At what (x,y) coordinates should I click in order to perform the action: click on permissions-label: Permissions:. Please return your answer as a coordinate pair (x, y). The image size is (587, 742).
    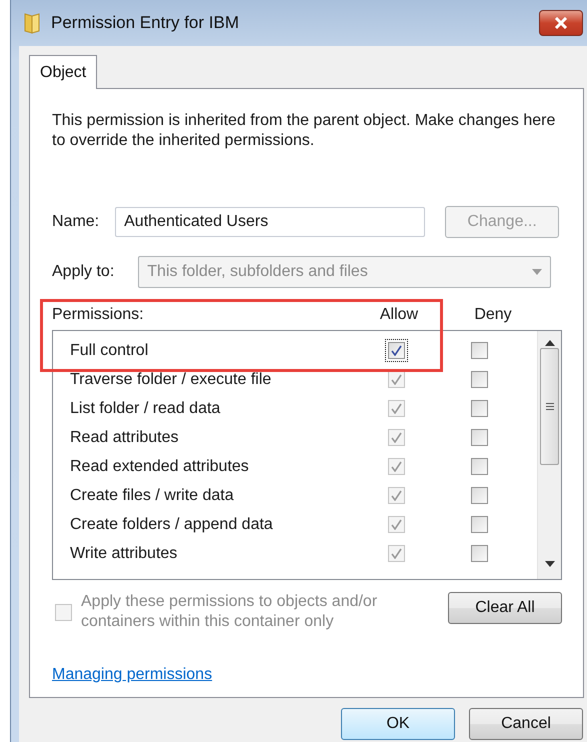
    Looking at the image, I should click on (98, 315).